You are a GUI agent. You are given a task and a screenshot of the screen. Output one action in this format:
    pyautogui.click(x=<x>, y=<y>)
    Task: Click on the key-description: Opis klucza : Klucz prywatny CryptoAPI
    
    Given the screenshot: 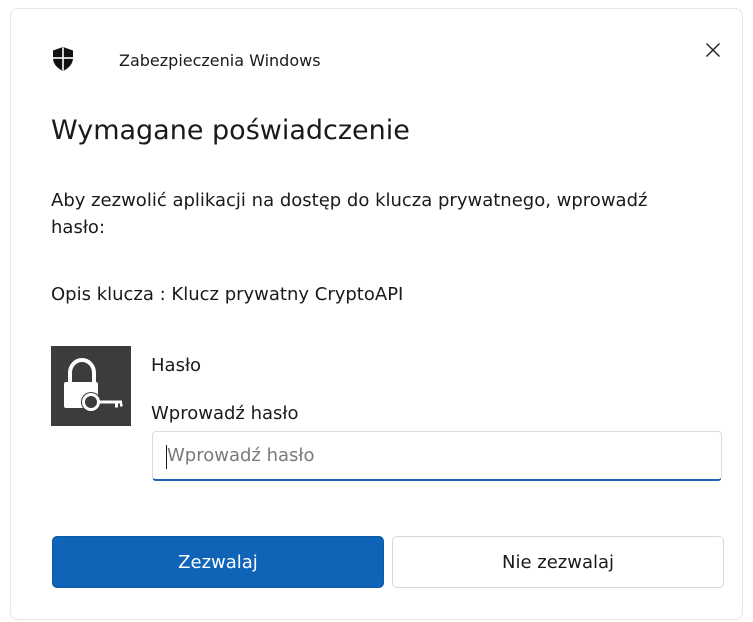 What is the action you would take?
    pyautogui.click(x=227, y=294)
    